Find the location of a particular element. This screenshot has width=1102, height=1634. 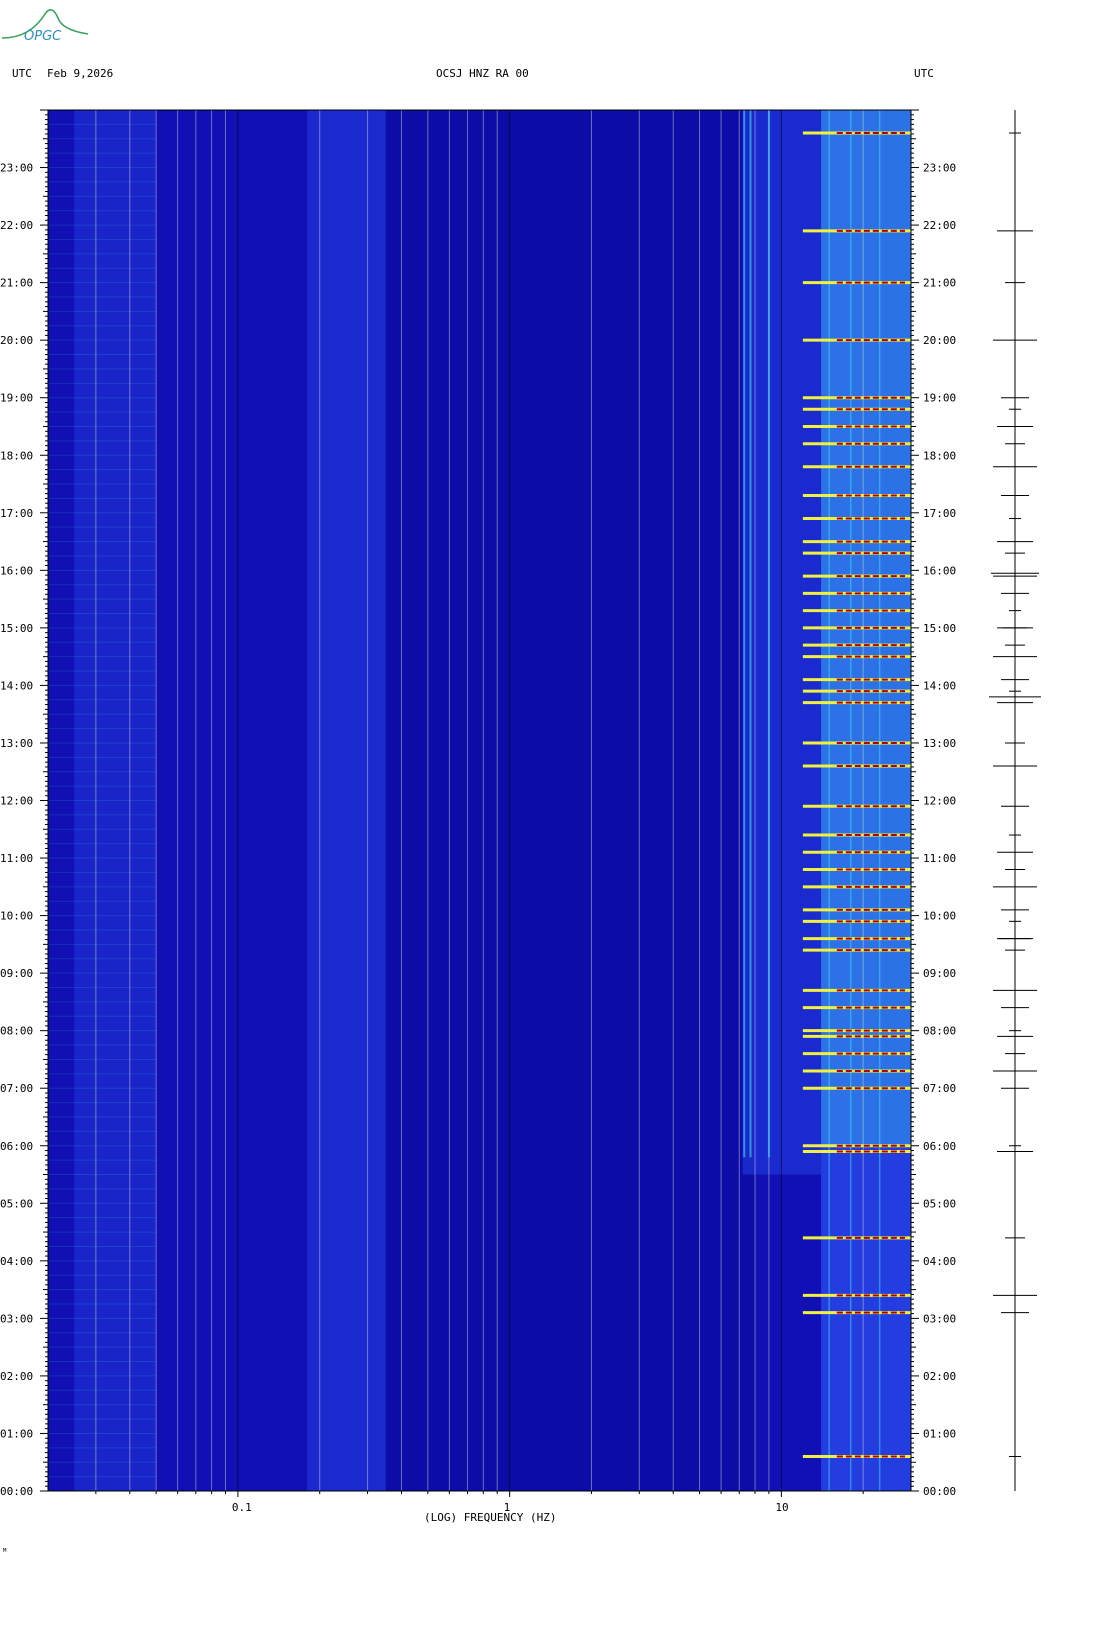

x-axis-label: (LOG) FREQUENCY (HZ) is located at coordinates (490, 1517).